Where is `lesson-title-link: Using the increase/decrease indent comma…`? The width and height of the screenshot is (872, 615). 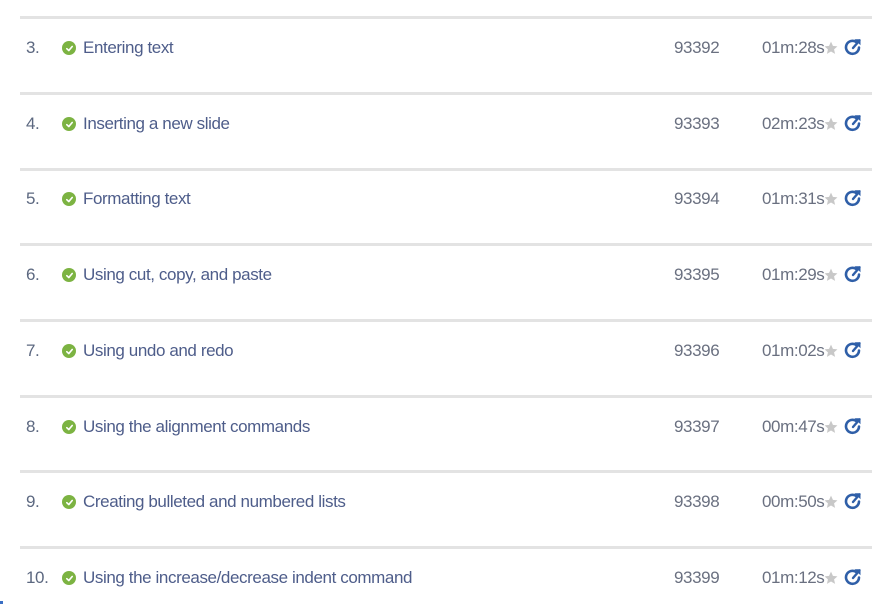 lesson-title-link: Using the increase/decrease indent comma… is located at coordinates (247, 578).